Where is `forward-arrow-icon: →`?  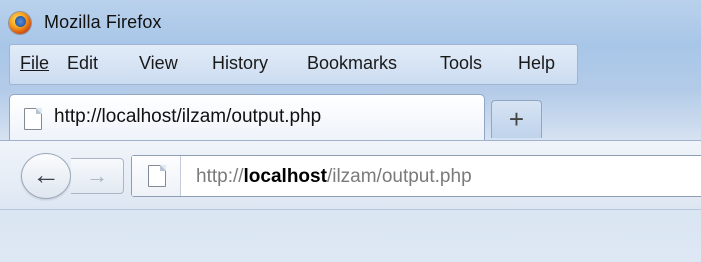 forward-arrow-icon: → is located at coordinates (97, 175).